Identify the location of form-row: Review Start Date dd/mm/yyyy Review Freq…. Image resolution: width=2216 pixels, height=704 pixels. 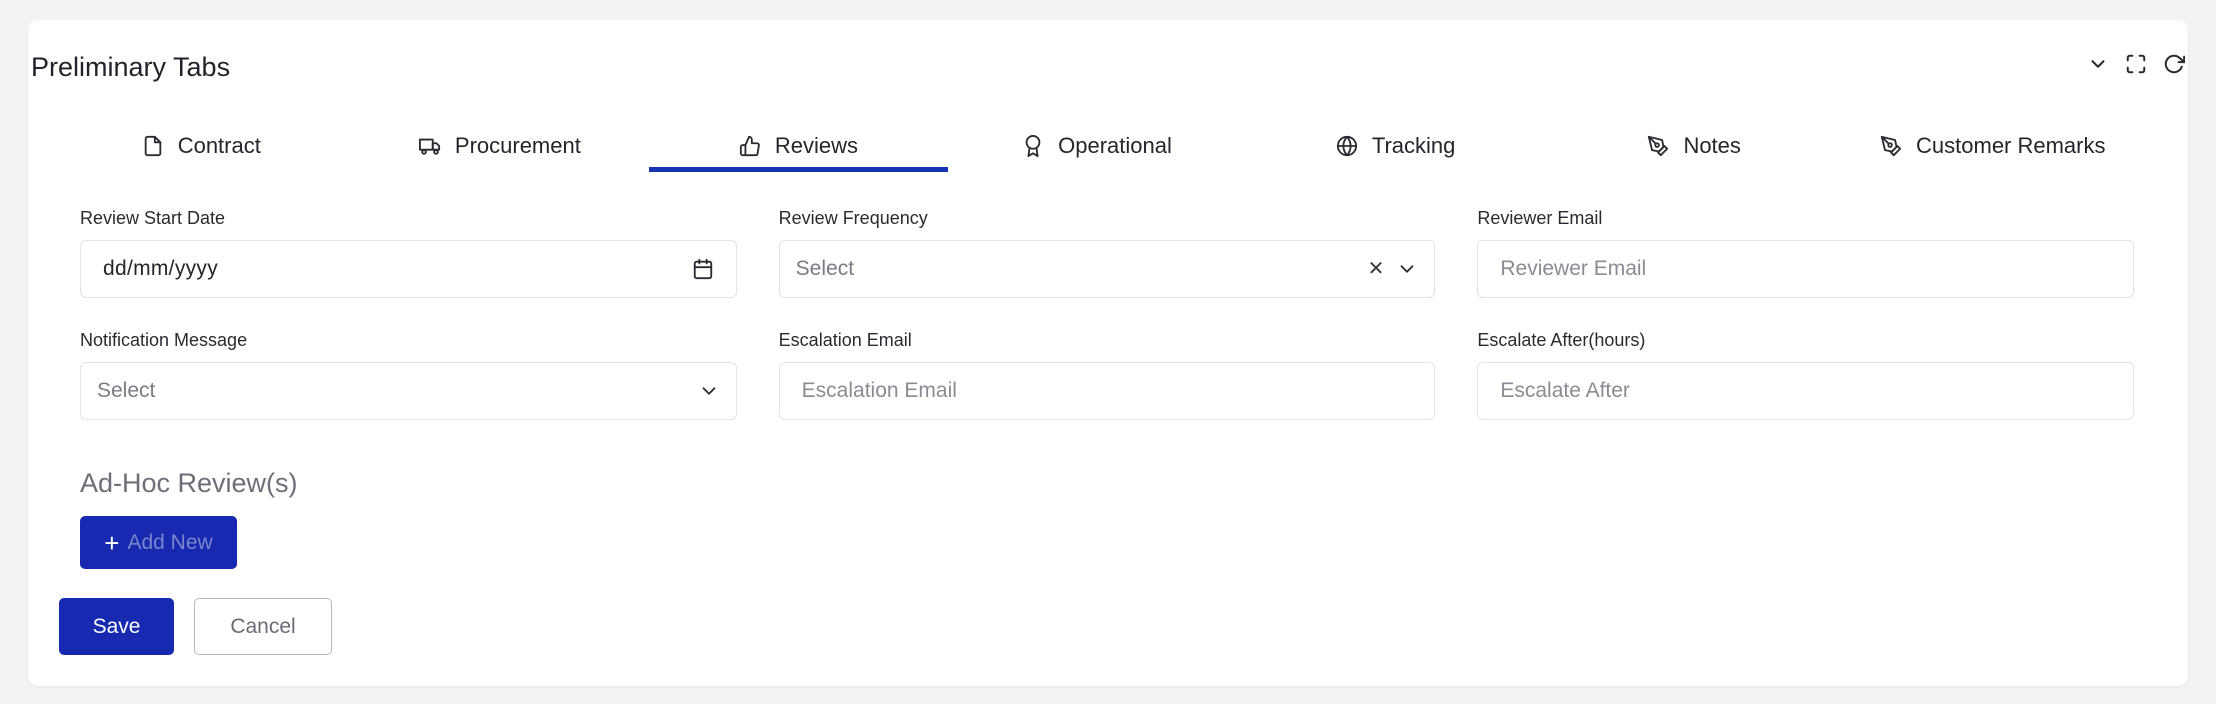
(1107, 252).